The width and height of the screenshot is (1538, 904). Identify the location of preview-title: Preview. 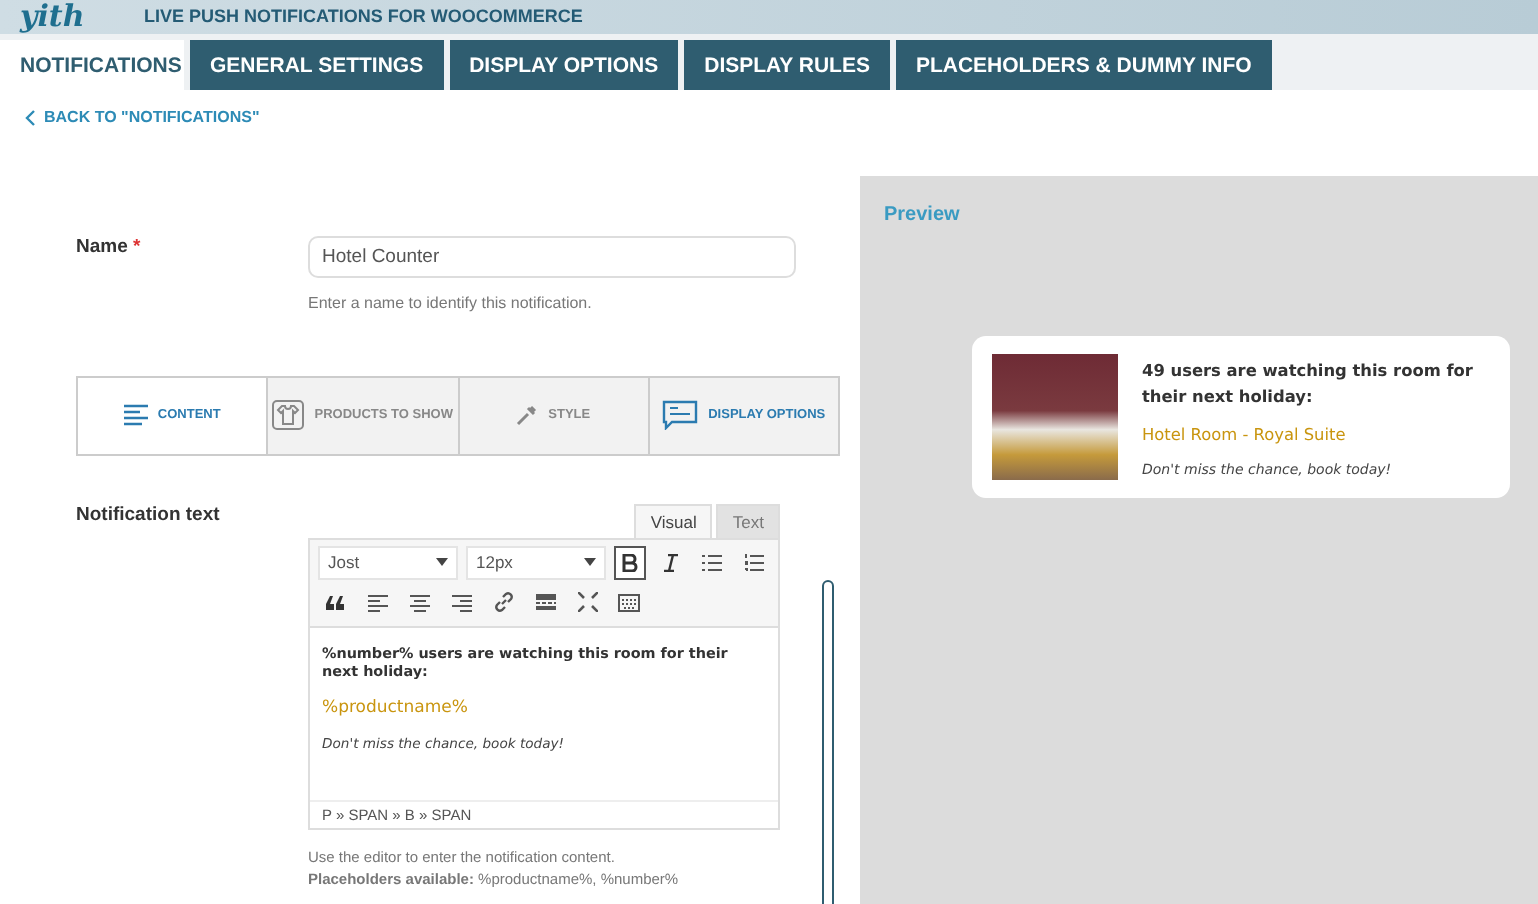
(923, 215).